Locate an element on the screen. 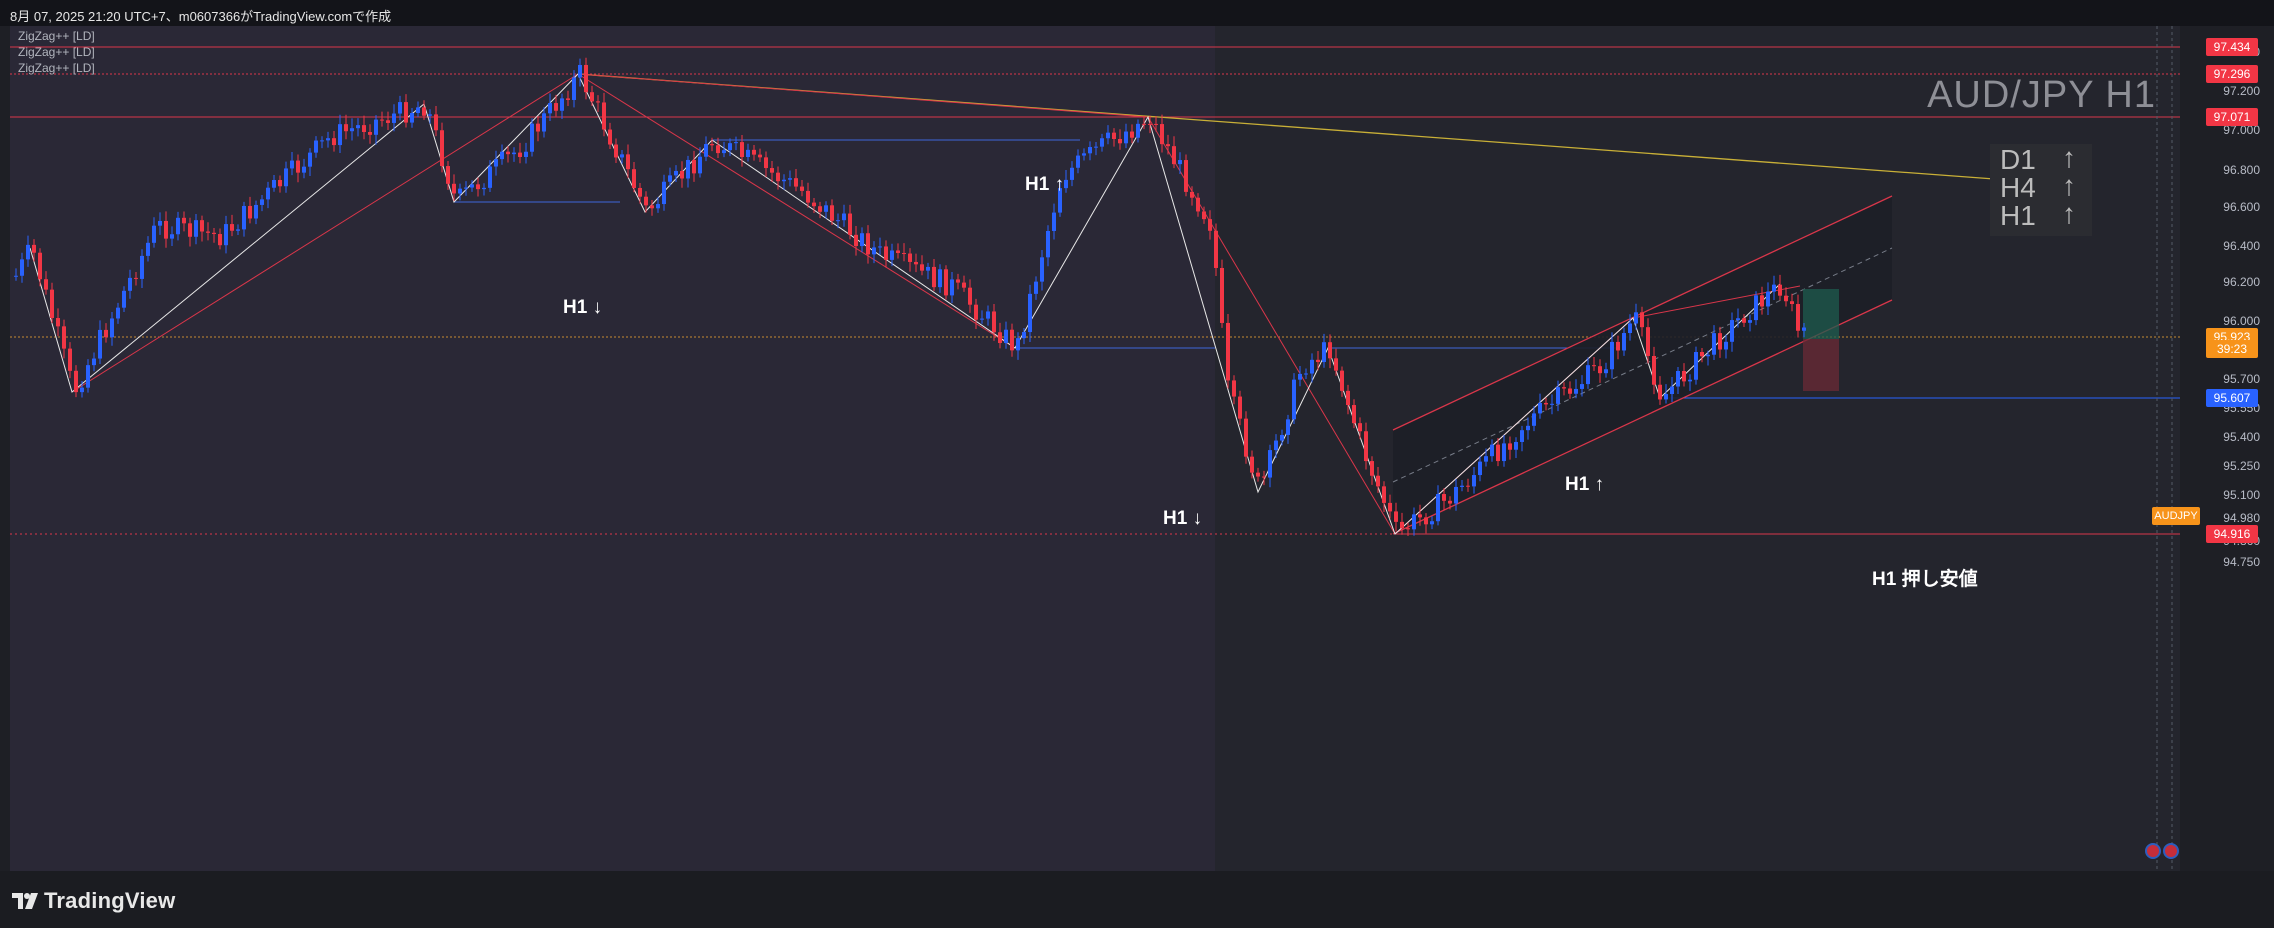  symbol-watermark: AUD/JPY H1 is located at coordinates (2041, 95).